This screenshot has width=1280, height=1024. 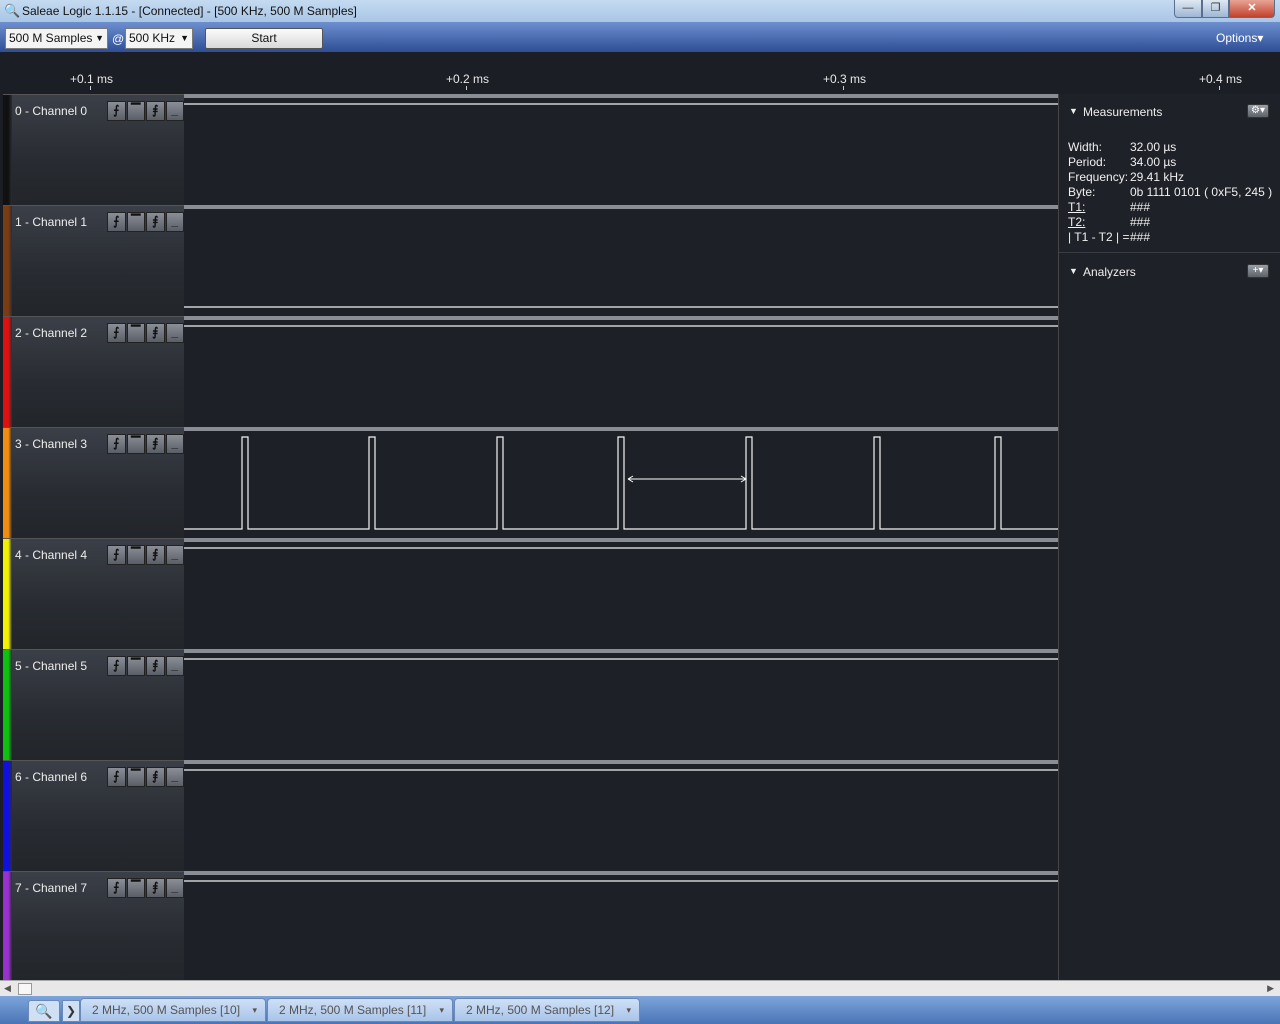 What do you see at coordinates (44, 1011) in the screenshot?
I see `search-icon: 🔍` at bounding box center [44, 1011].